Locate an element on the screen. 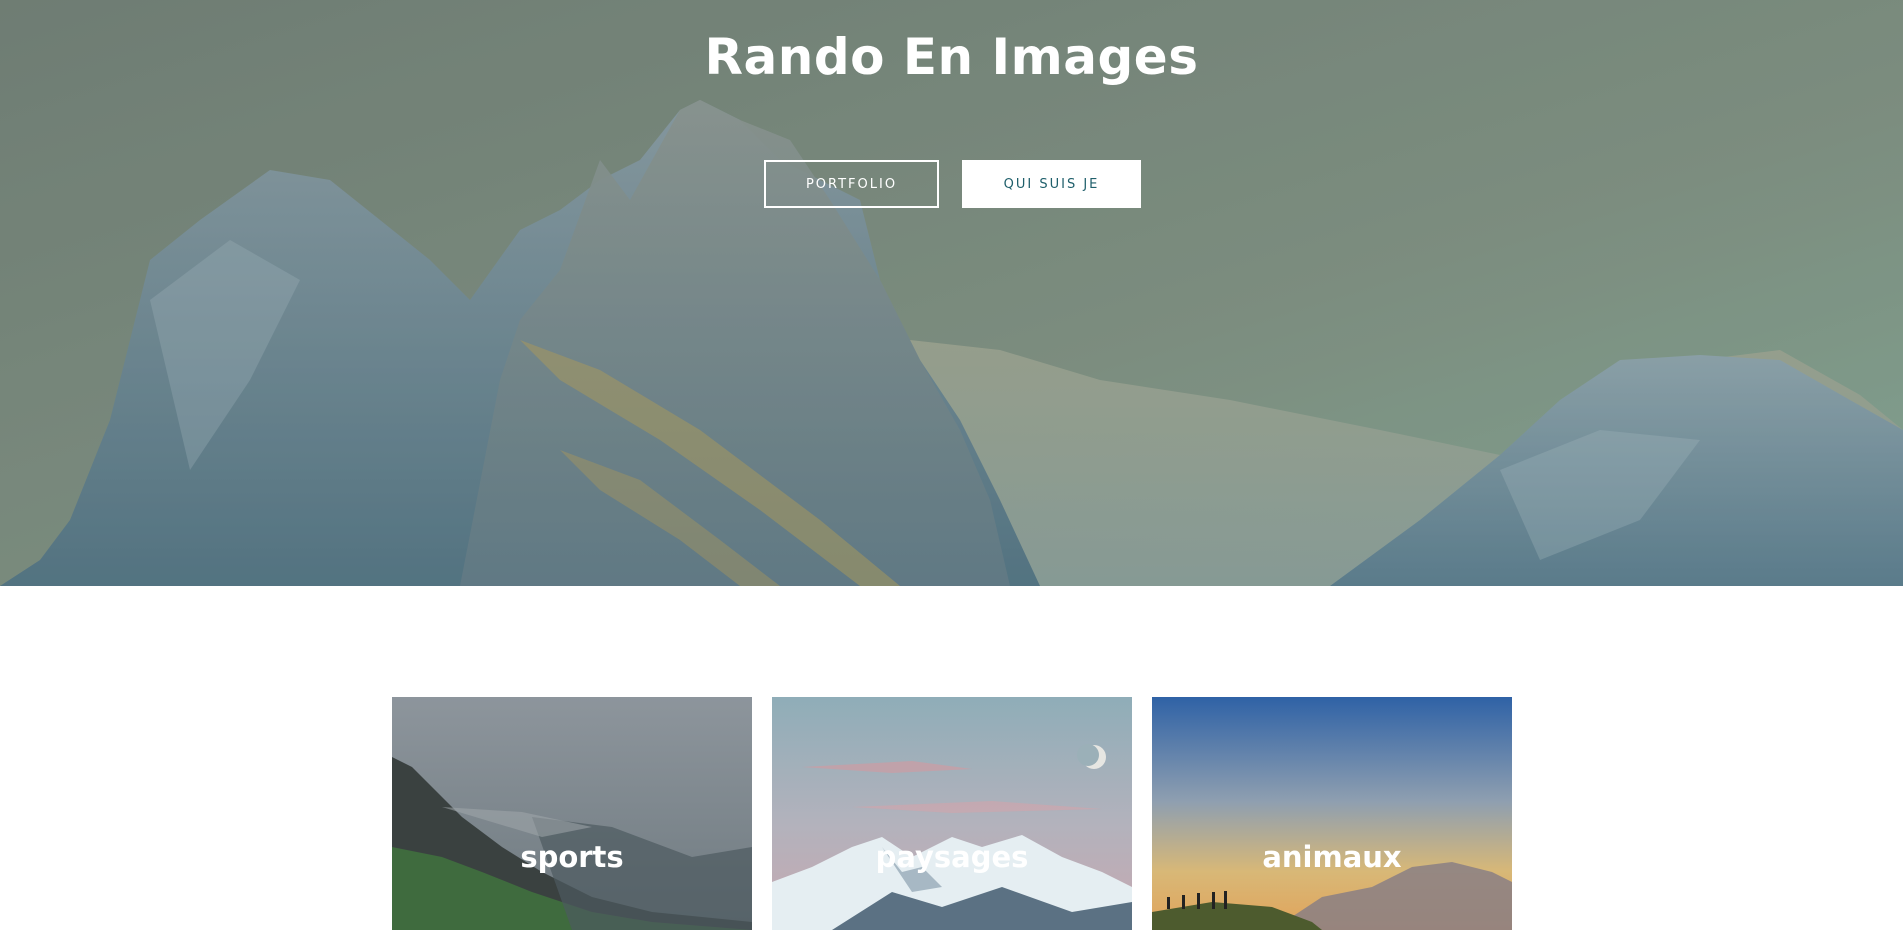 This screenshot has height=930, width=1903. category-card-sports: sports is located at coordinates (572, 813).